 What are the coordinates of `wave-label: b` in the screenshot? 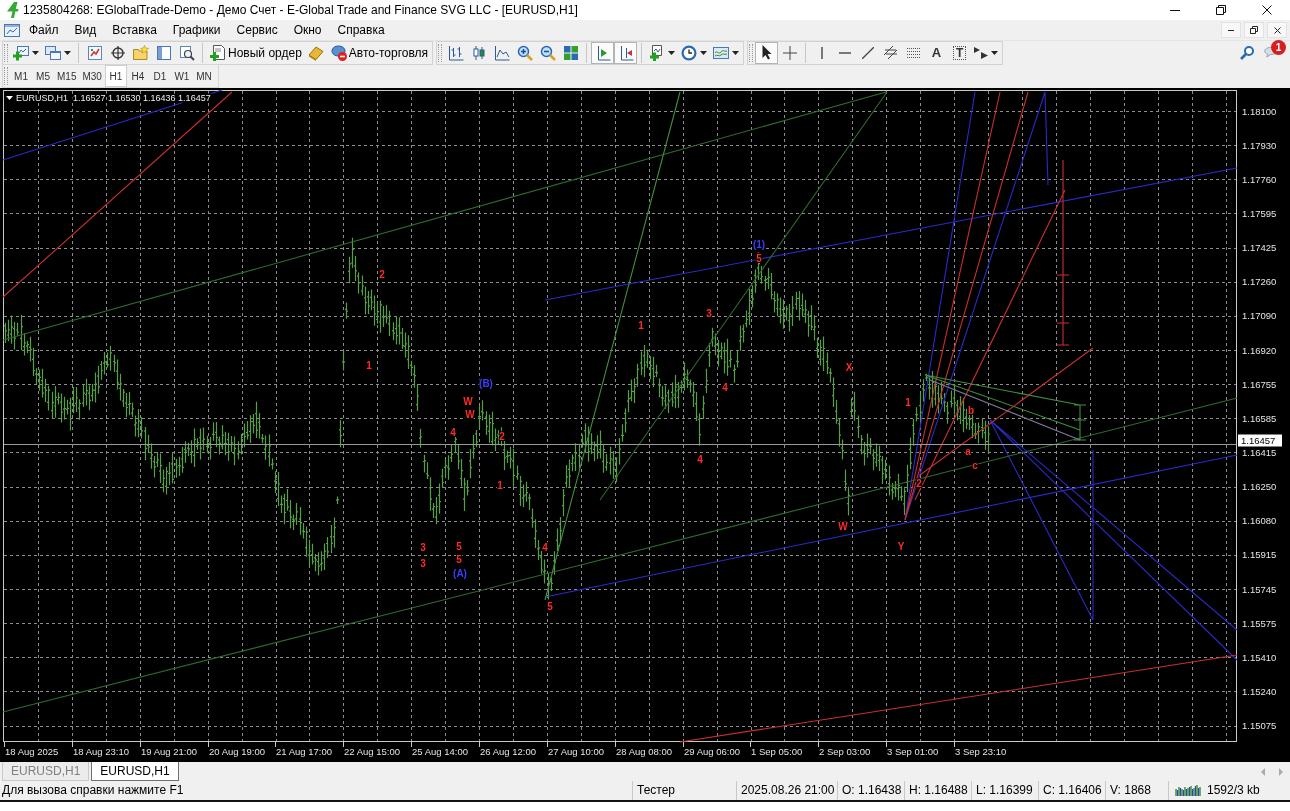 It's located at (971, 410).